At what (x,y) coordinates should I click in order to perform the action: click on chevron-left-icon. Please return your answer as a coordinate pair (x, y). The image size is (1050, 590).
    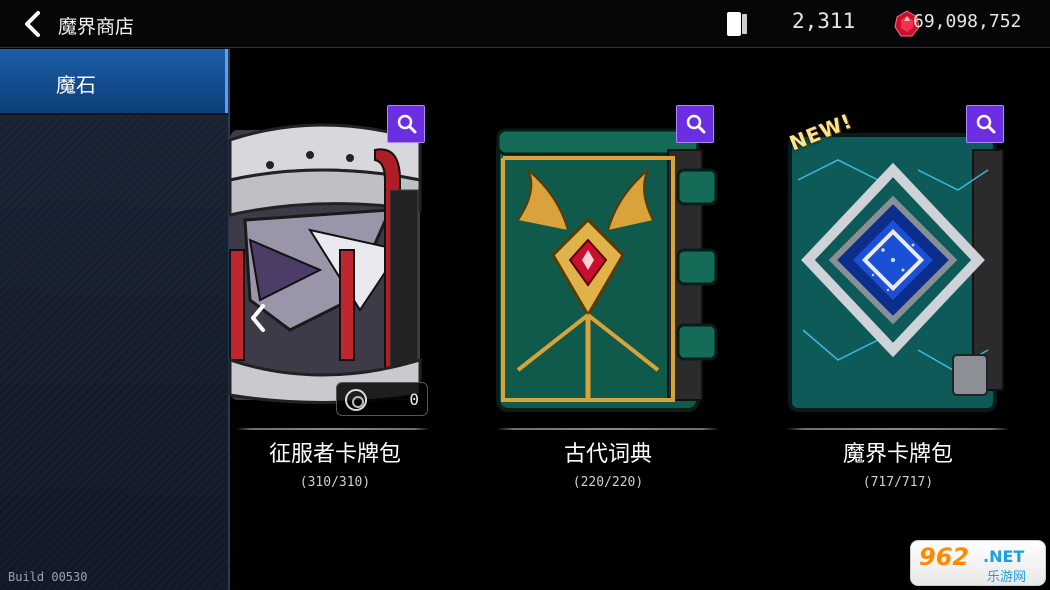
    Looking at the image, I should click on (35, 24).